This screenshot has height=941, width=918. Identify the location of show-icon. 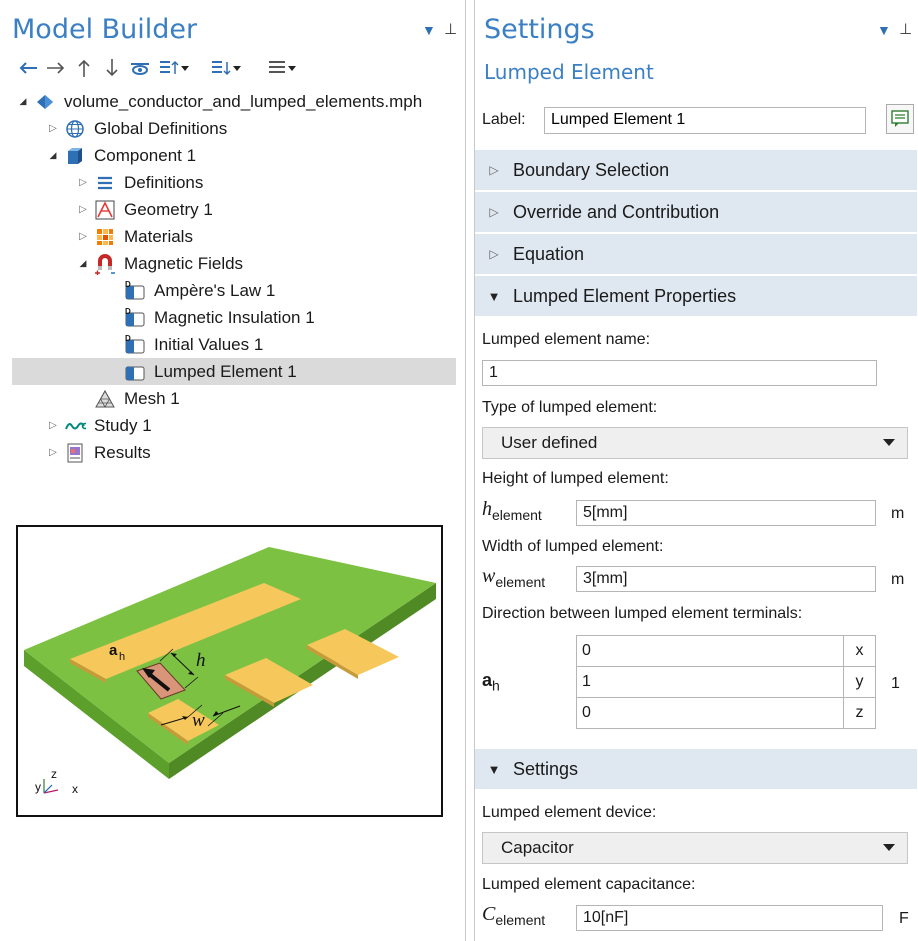
(140, 68).